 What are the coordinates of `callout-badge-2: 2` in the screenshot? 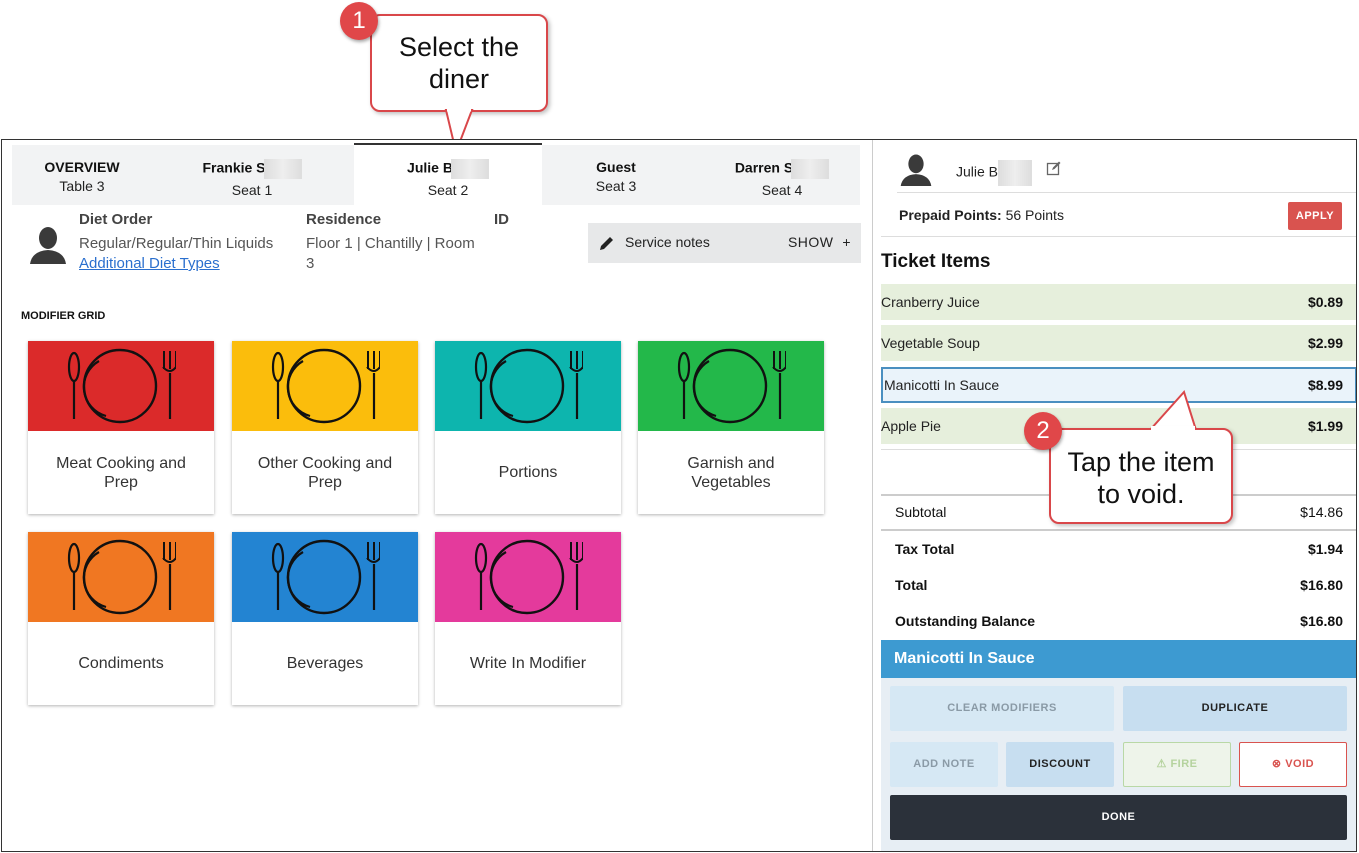 It's located at (1043, 431).